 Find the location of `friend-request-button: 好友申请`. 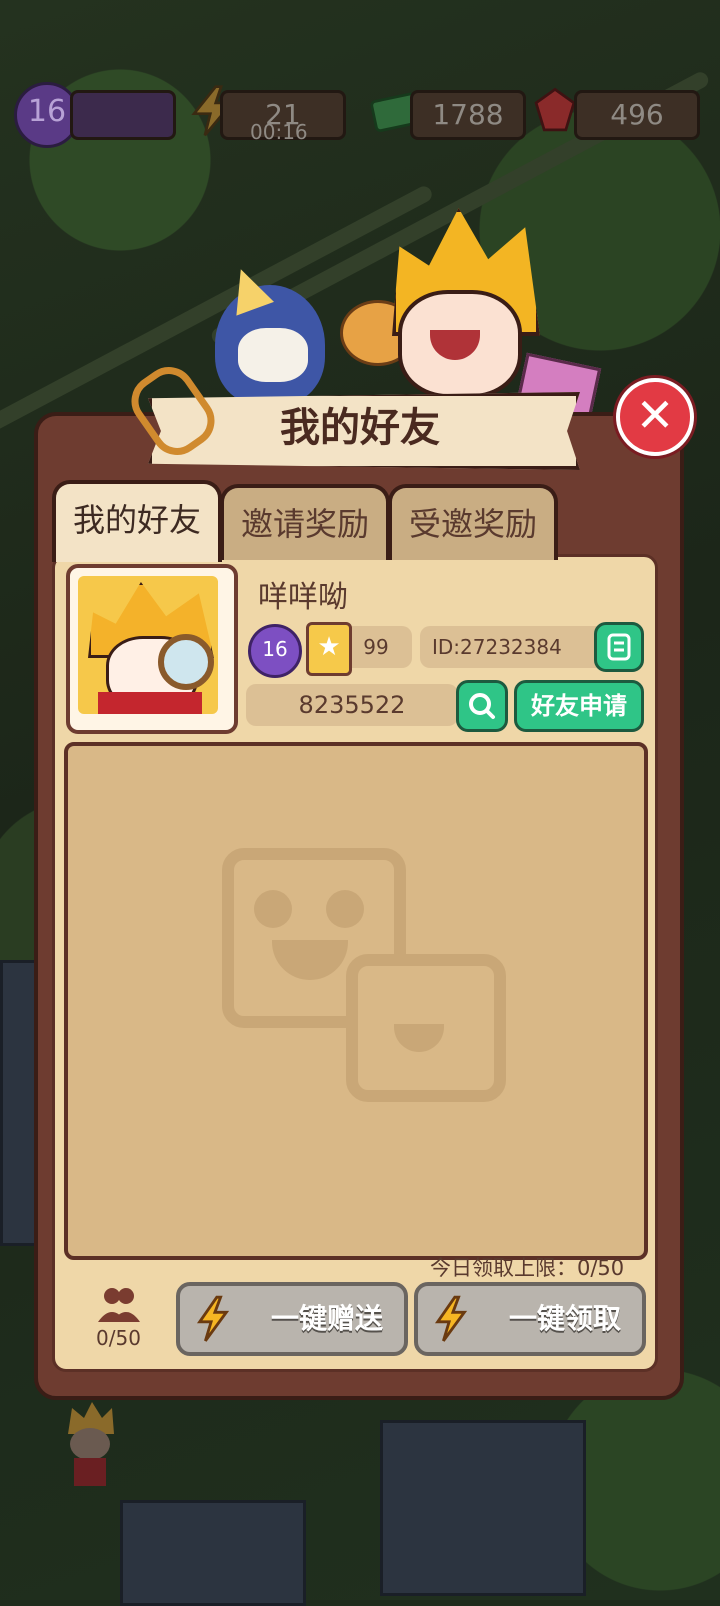

friend-request-button: 好友申请 is located at coordinates (579, 706).